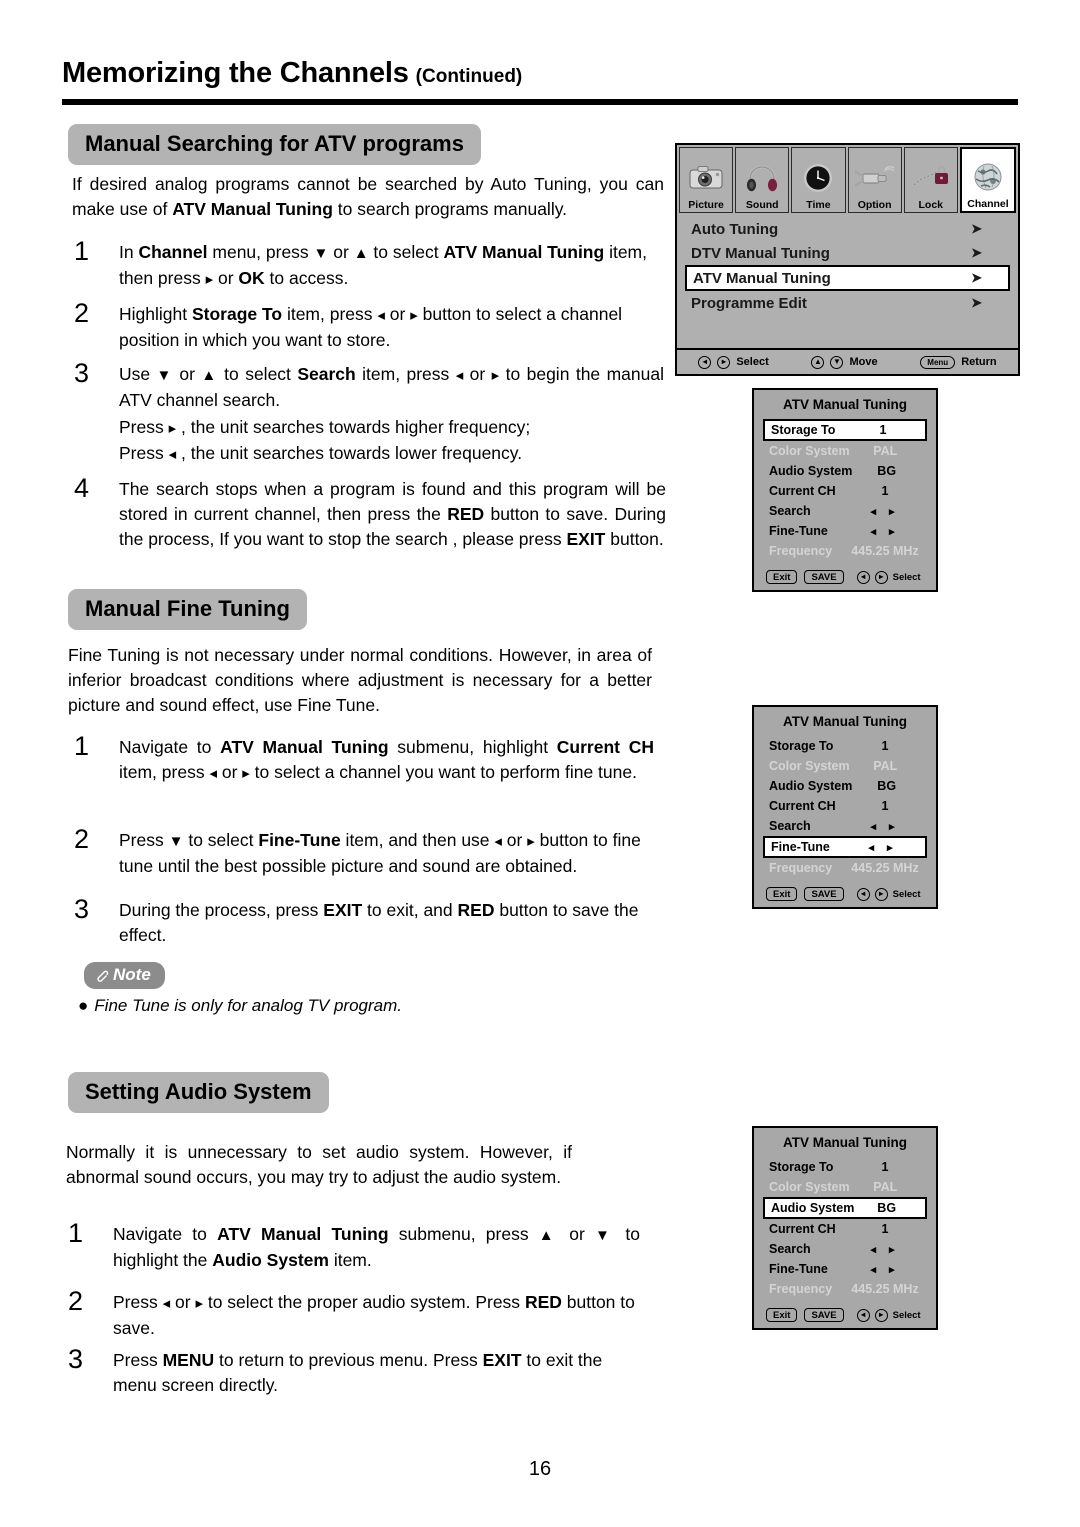 Image resolution: width=1080 pixels, height=1527 pixels. Describe the element at coordinates (847, 303) in the screenshot. I see `osd-item-programme-edit: Programme Edit ➤` at that location.